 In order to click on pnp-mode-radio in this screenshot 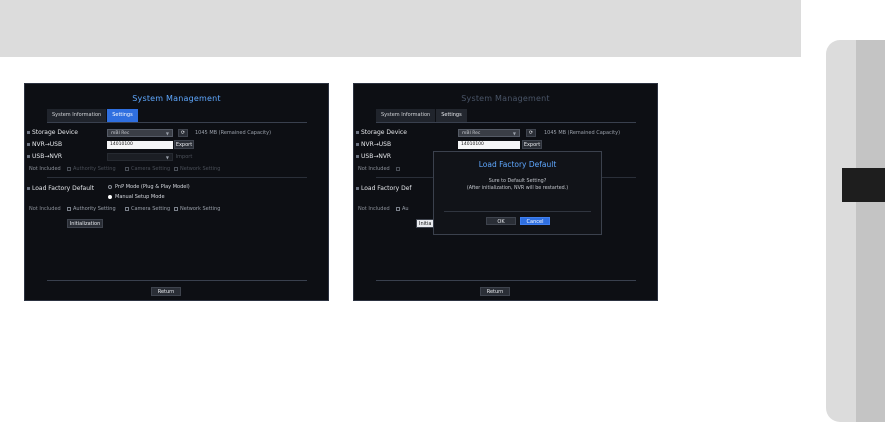, I will do `click(110, 187)`.